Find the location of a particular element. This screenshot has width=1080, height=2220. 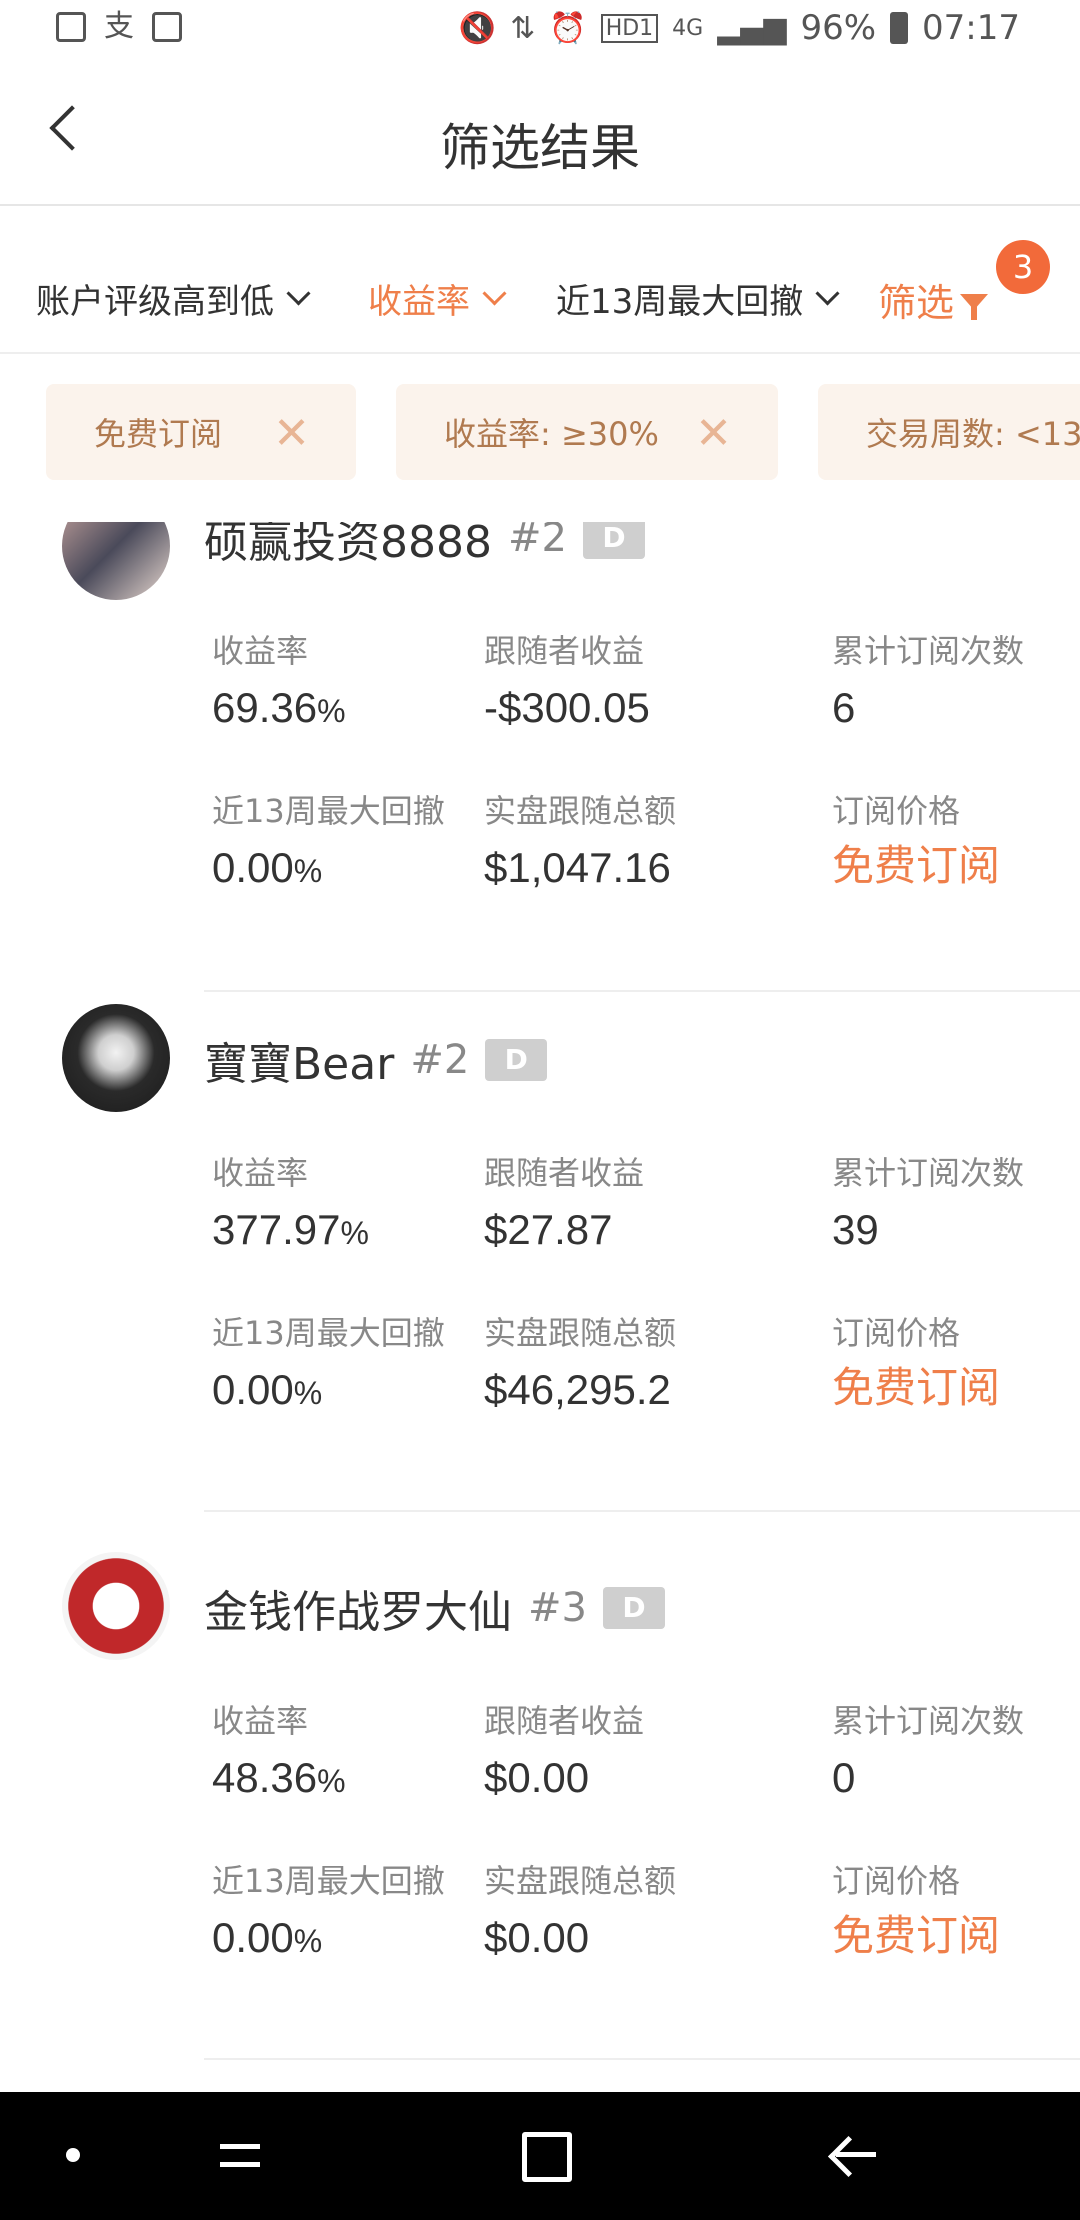

signal-icon: ▂▄▆ is located at coordinates (752, 28).